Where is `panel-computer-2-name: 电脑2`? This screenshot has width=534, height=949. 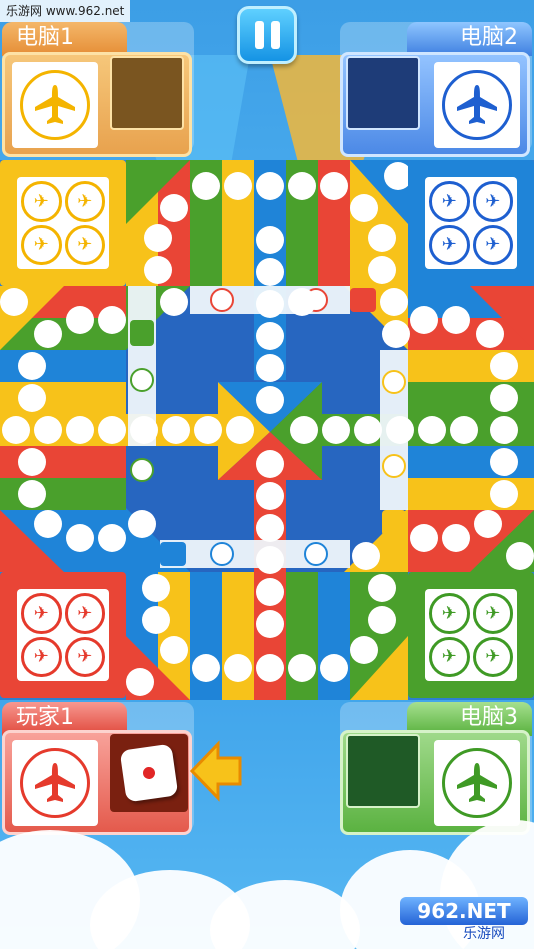
panel-computer-2-name: 电脑2 is located at coordinates (469, 39).